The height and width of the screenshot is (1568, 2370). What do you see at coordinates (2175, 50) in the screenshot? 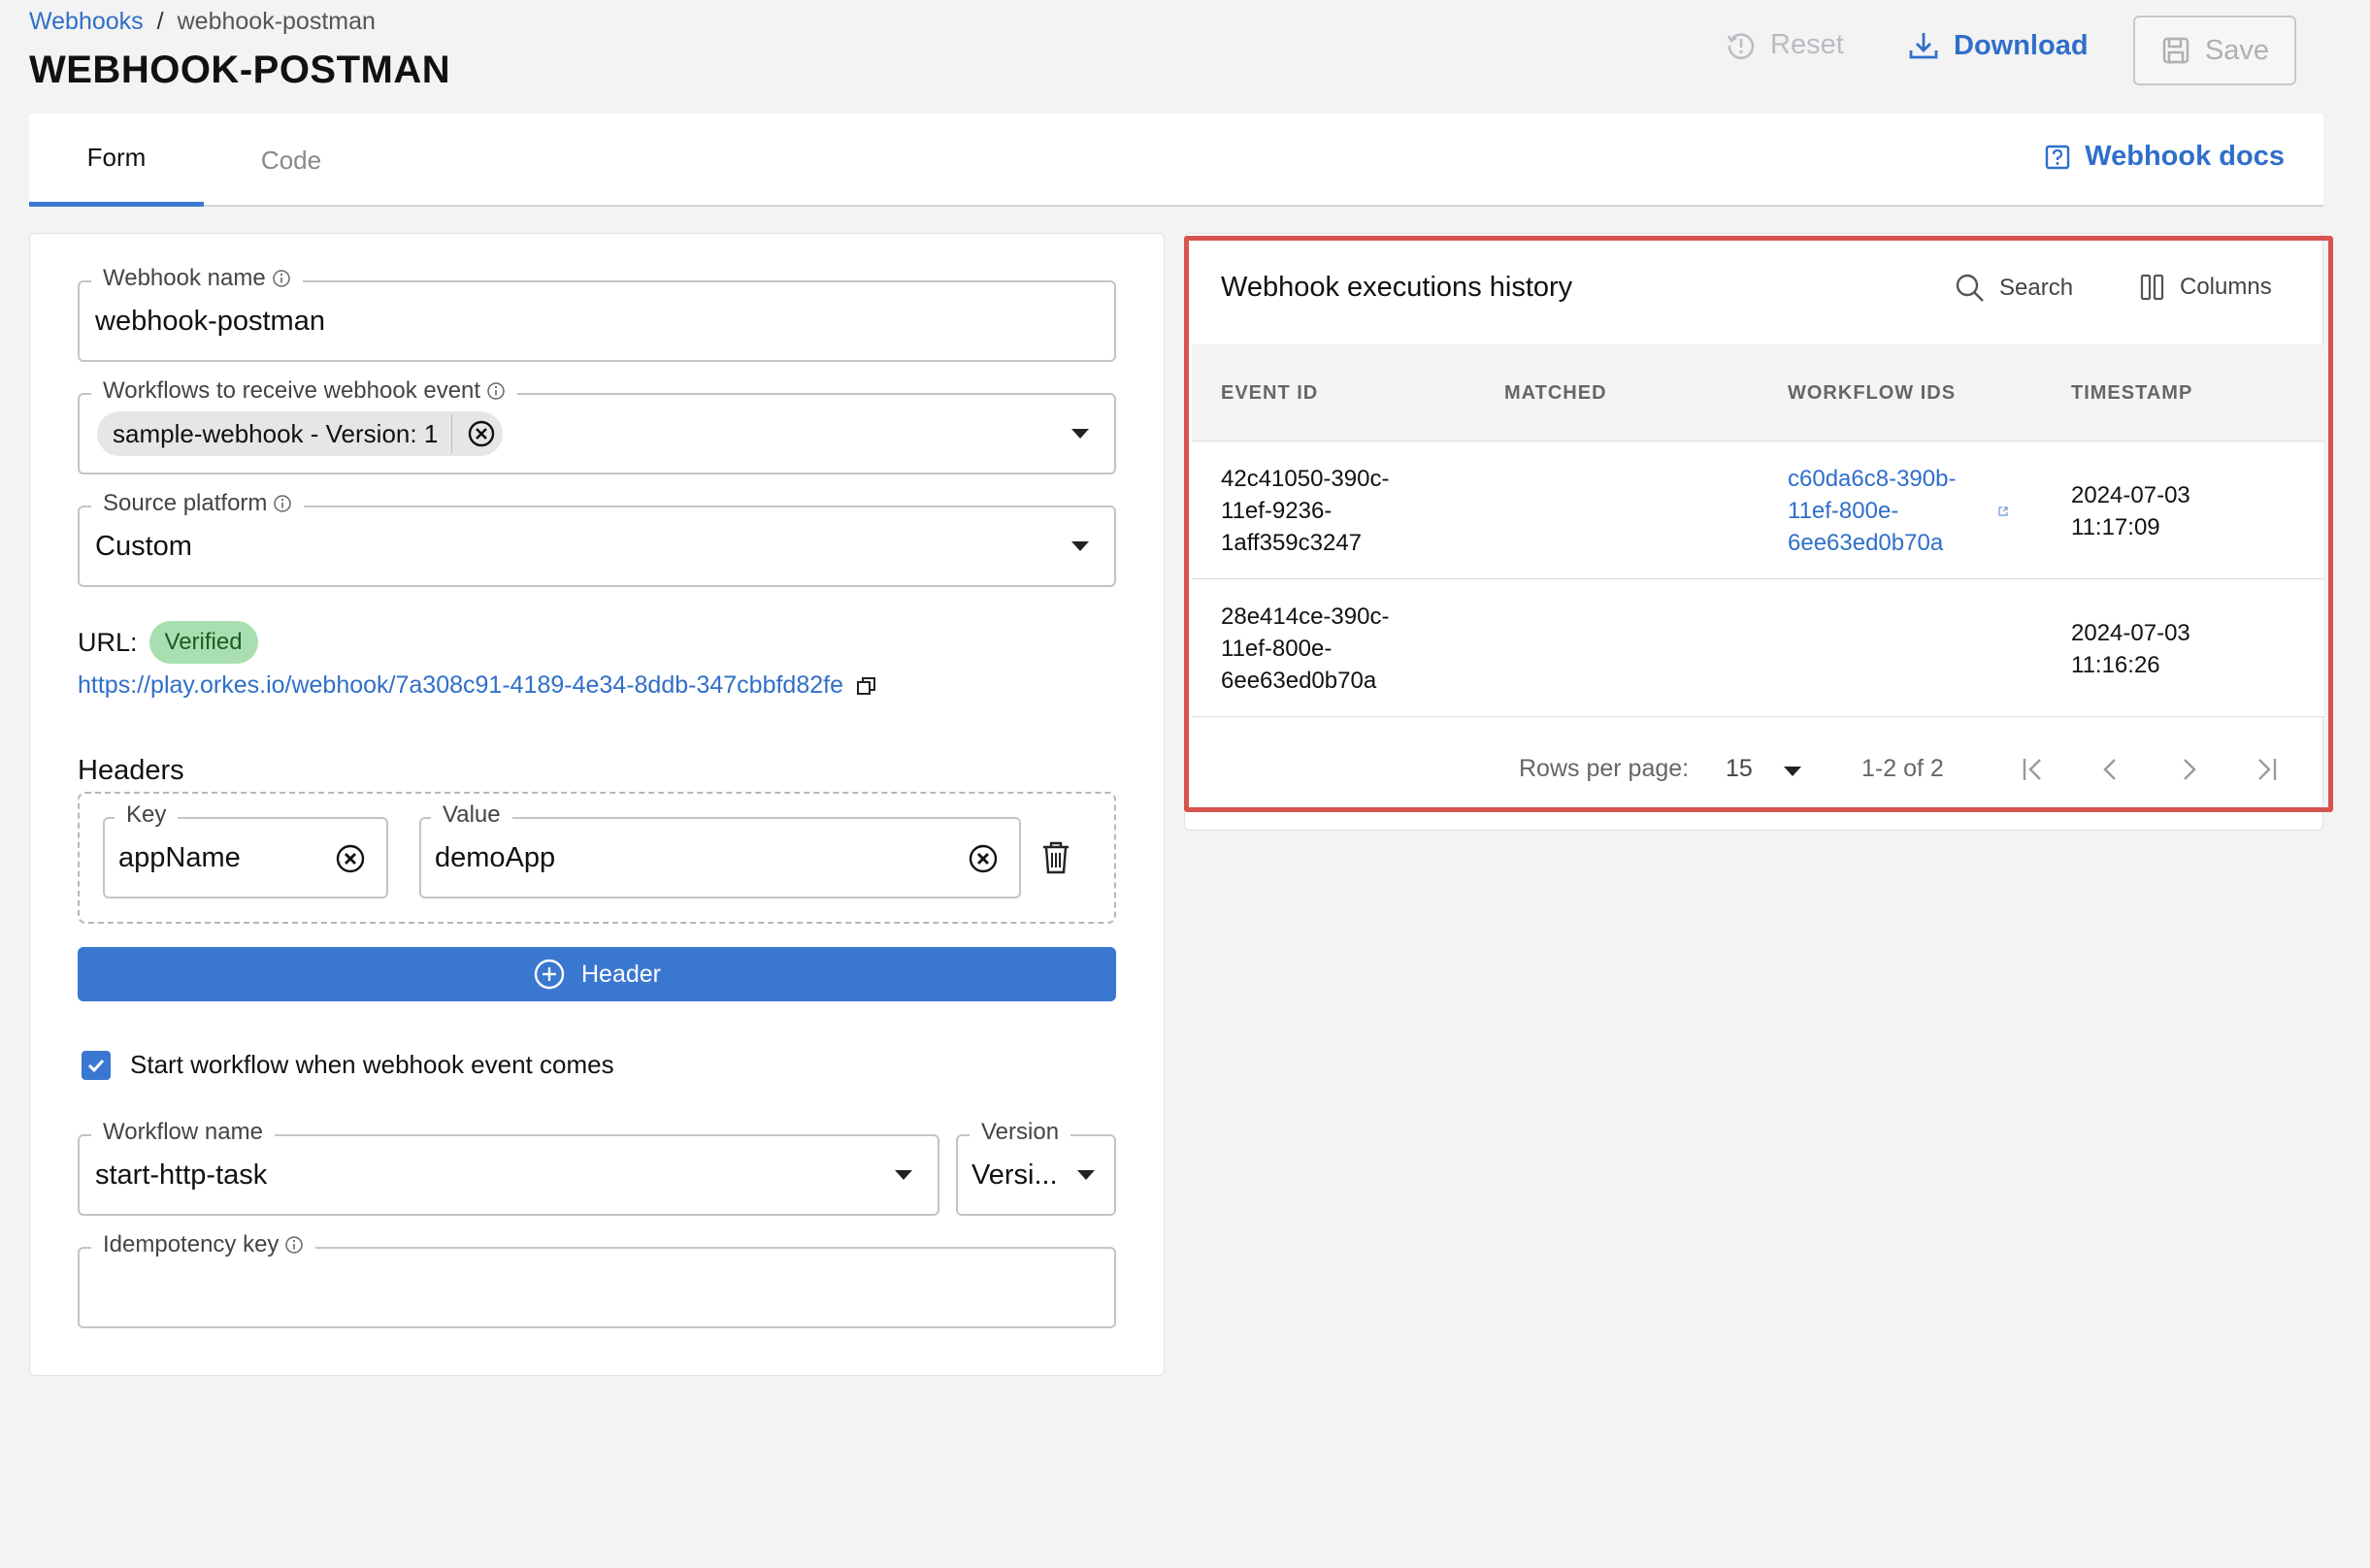
I see `save-icon` at bounding box center [2175, 50].